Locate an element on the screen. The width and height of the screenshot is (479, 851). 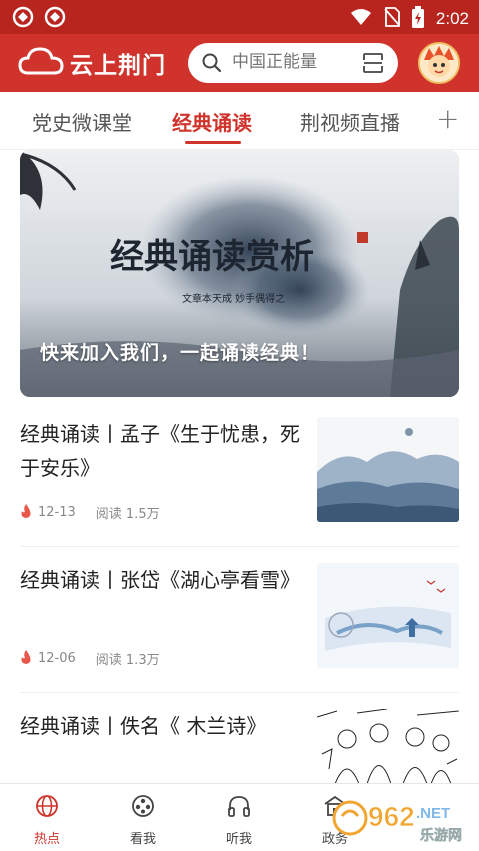
article-meta: 12-06 阅读 1.3万 is located at coordinates (90, 658).